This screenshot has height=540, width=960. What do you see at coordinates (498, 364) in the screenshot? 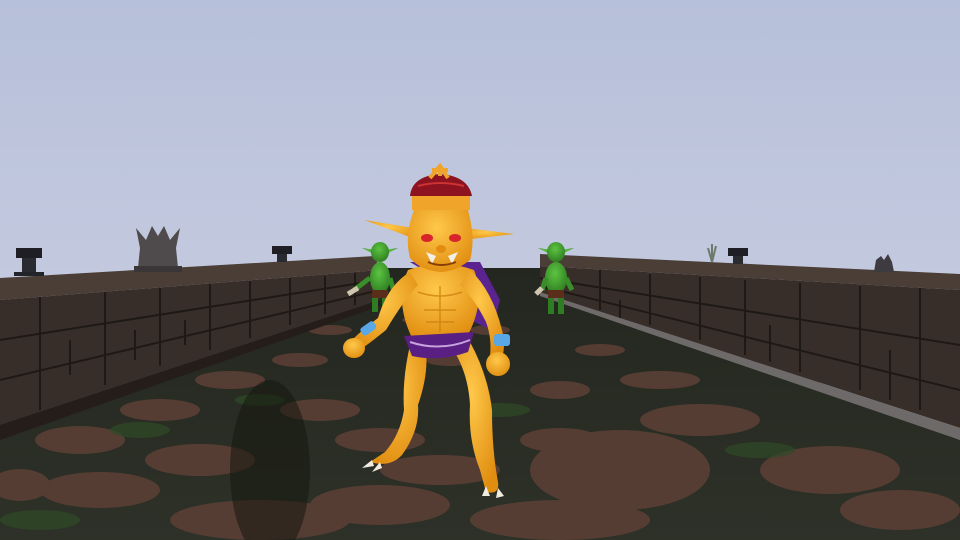
I see `goblin-king-right-fist` at bounding box center [498, 364].